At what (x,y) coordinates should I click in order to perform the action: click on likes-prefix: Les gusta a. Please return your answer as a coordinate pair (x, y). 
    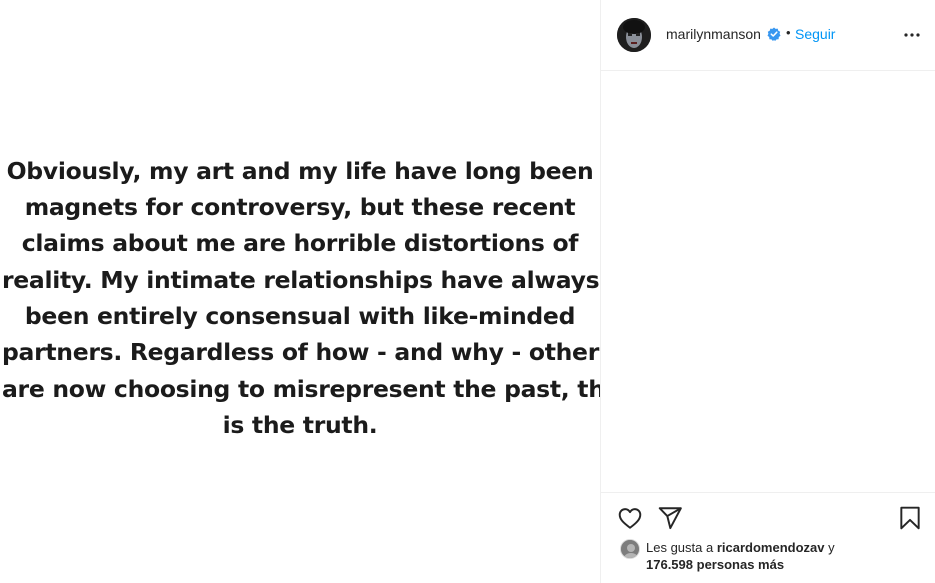
    Looking at the image, I should click on (680, 547).